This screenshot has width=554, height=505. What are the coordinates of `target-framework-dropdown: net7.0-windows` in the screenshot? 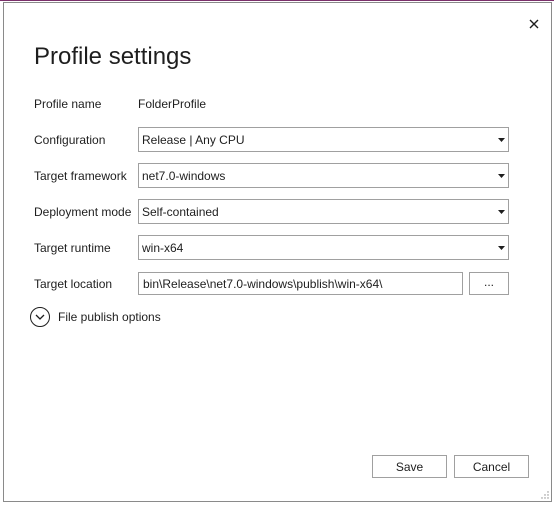 It's located at (323, 175).